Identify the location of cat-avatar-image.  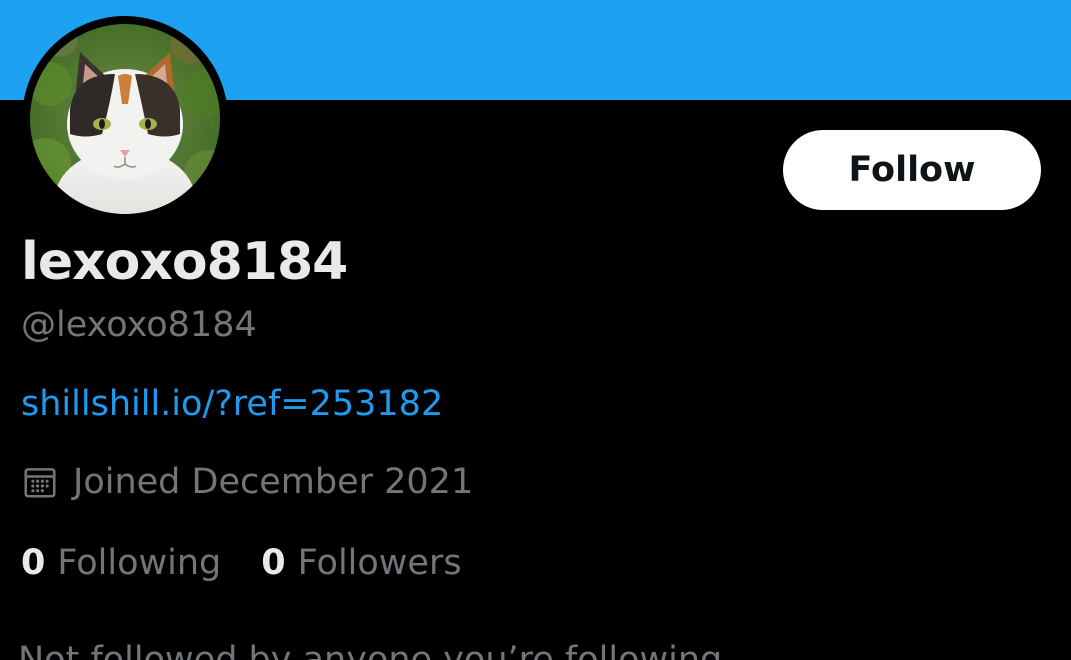
(125, 119).